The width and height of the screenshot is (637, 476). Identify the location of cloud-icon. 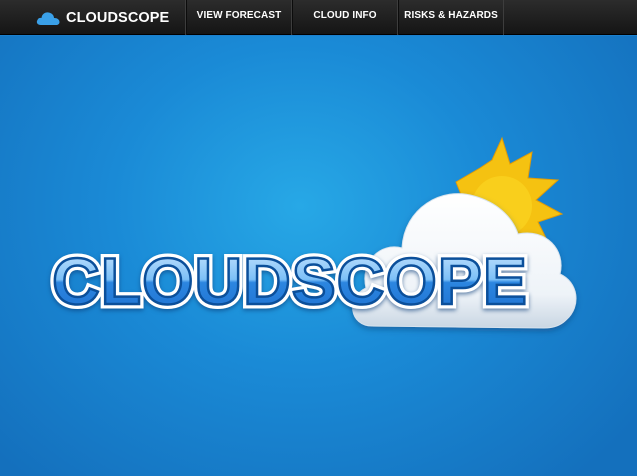
(48, 18).